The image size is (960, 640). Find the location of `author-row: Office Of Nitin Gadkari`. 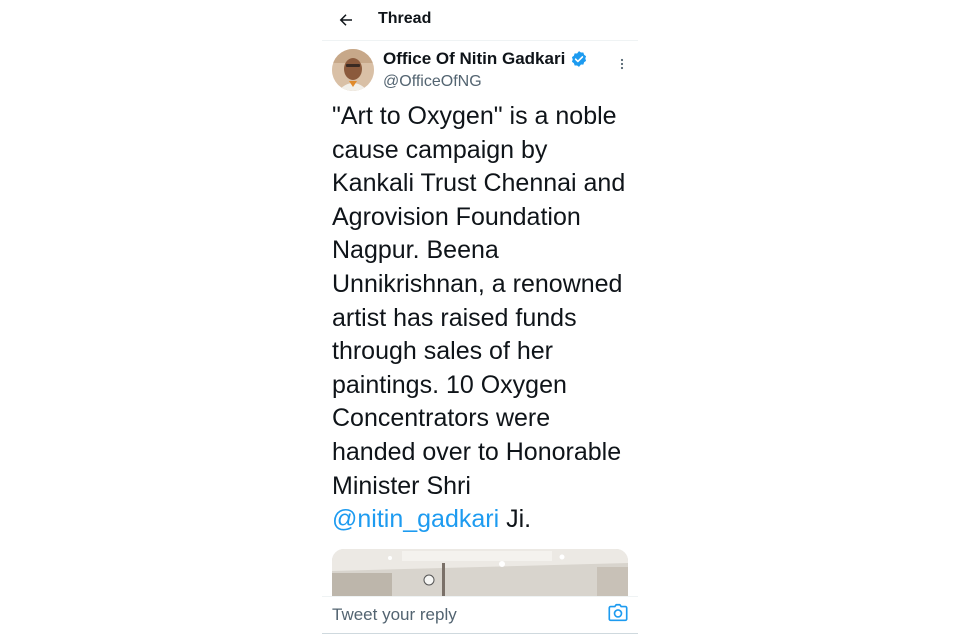

author-row: Office Of Nitin Gadkari is located at coordinates (485, 59).